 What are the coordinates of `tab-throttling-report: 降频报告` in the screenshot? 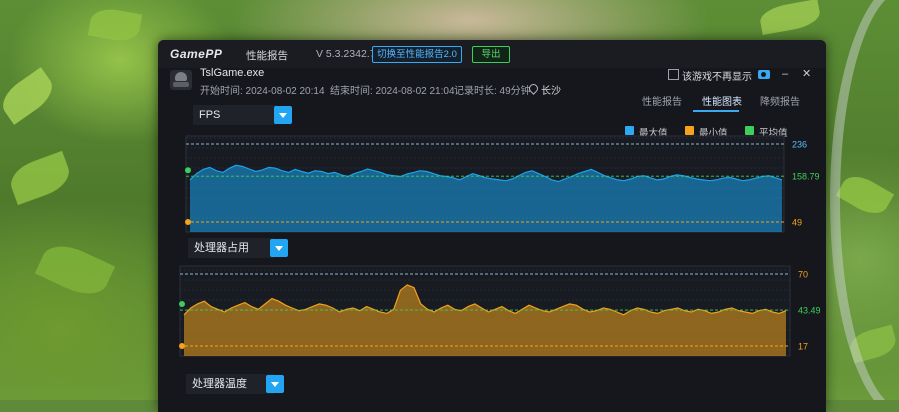 It's located at (780, 100).